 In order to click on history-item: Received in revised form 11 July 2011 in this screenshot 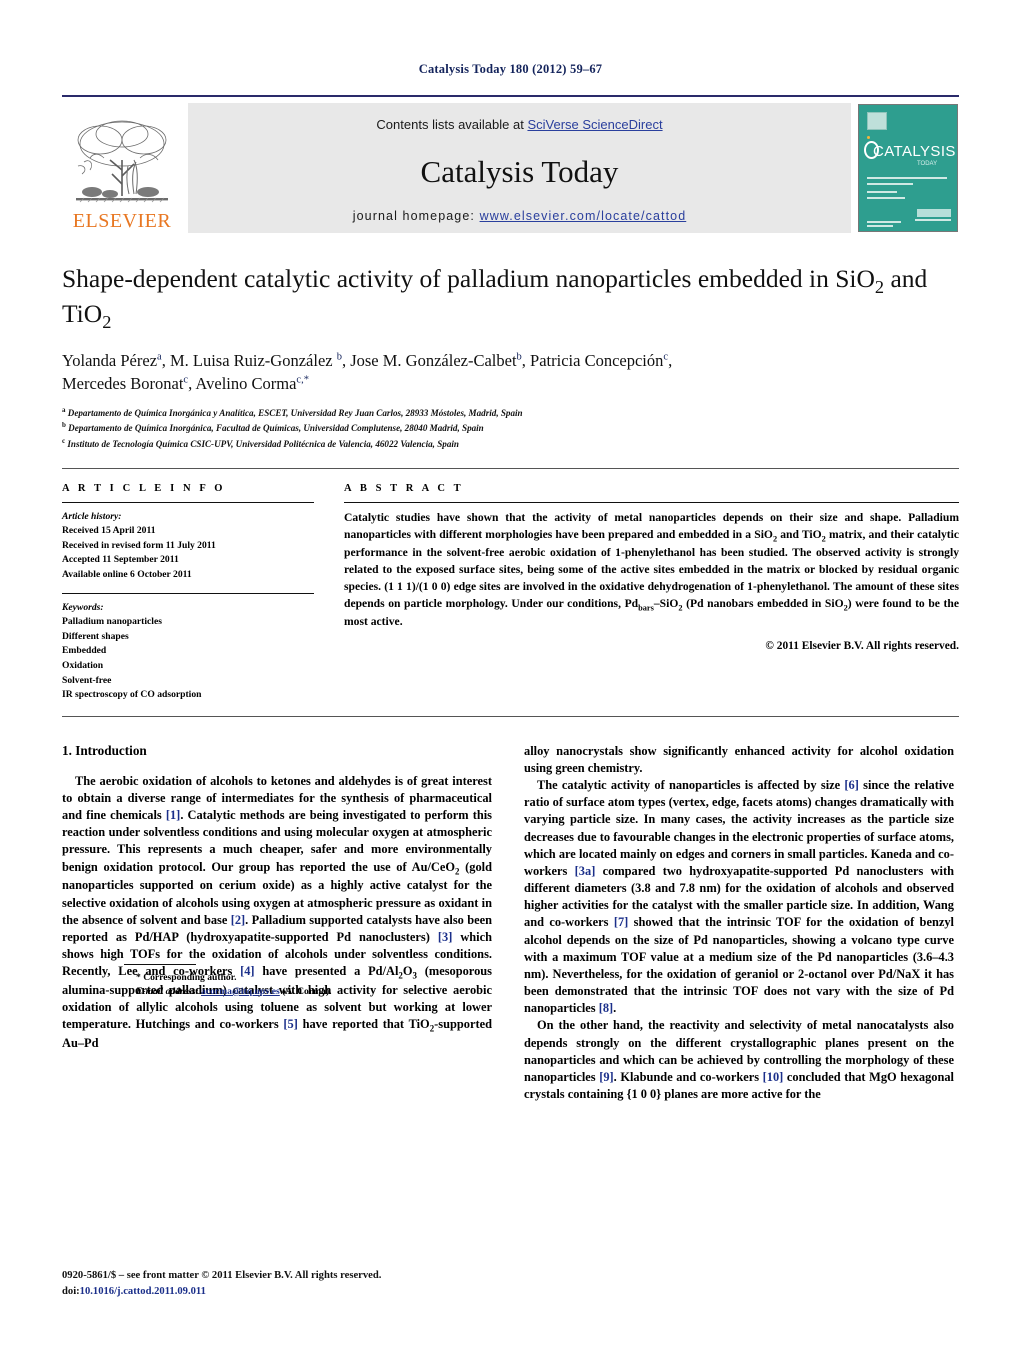, I will do `click(139, 545)`.